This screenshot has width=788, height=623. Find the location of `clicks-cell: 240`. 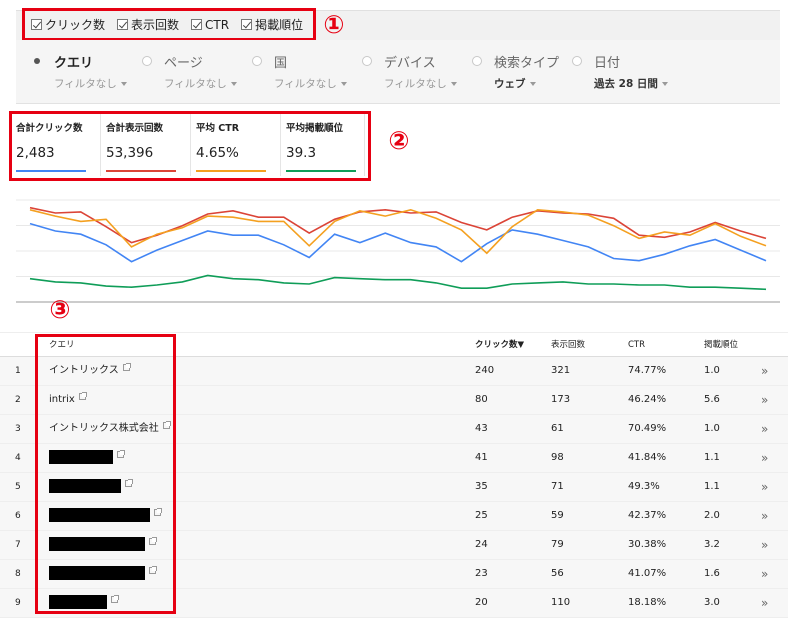

clicks-cell: 240 is located at coordinates (485, 370).